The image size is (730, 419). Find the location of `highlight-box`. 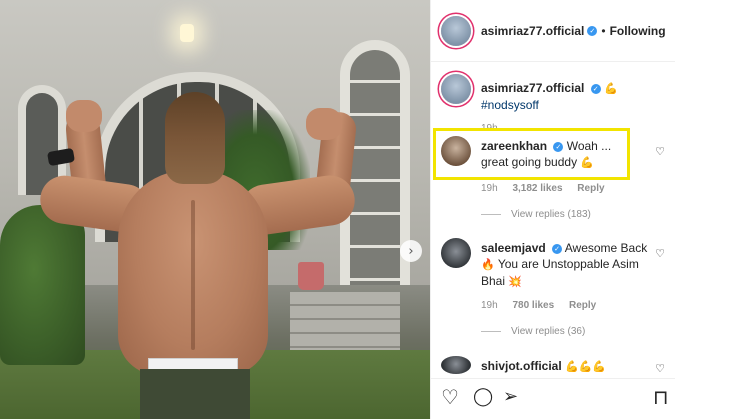

highlight-box is located at coordinates (531, 154).